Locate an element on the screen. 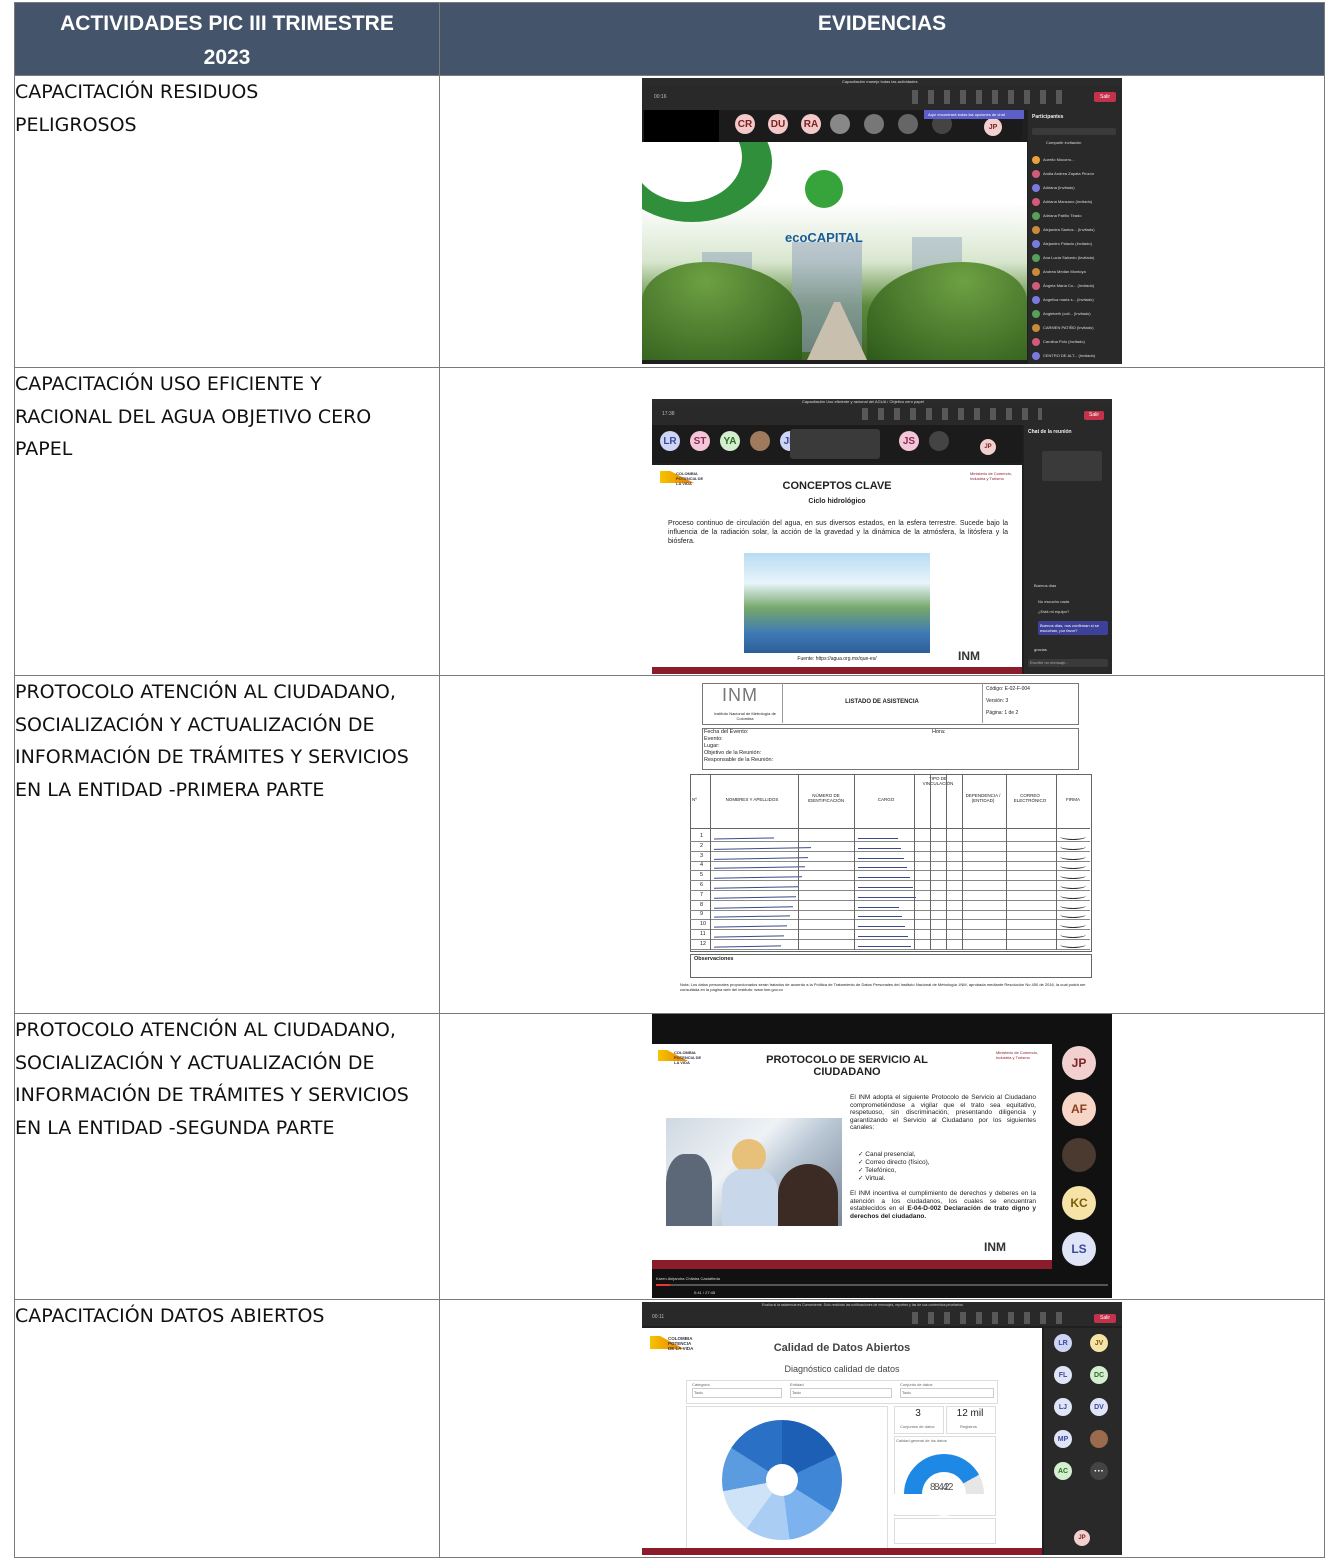  participant-avatar: LJ is located at coordinates (1063, 1407).